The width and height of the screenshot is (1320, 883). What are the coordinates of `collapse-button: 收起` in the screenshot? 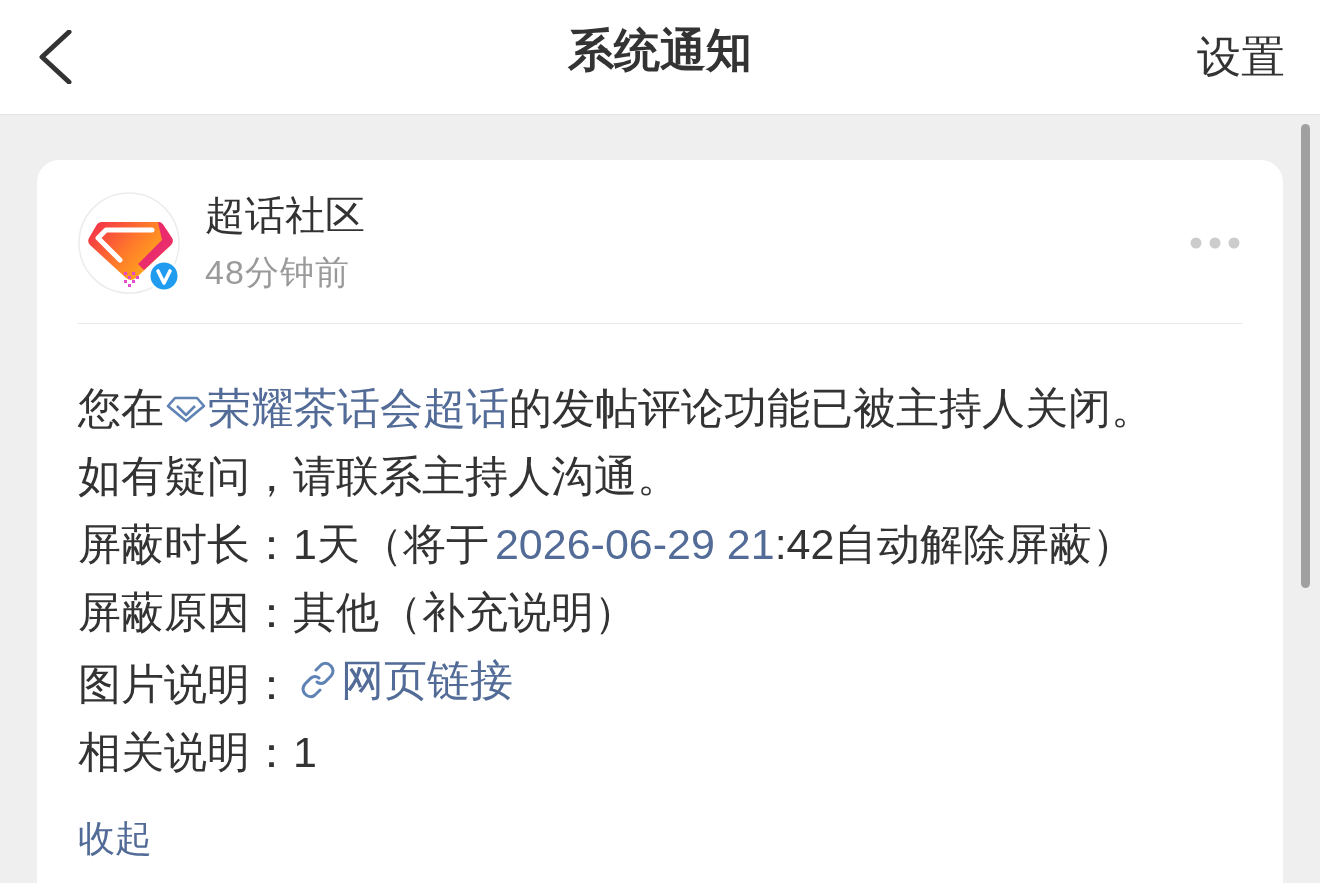 It's located at (115, 839).